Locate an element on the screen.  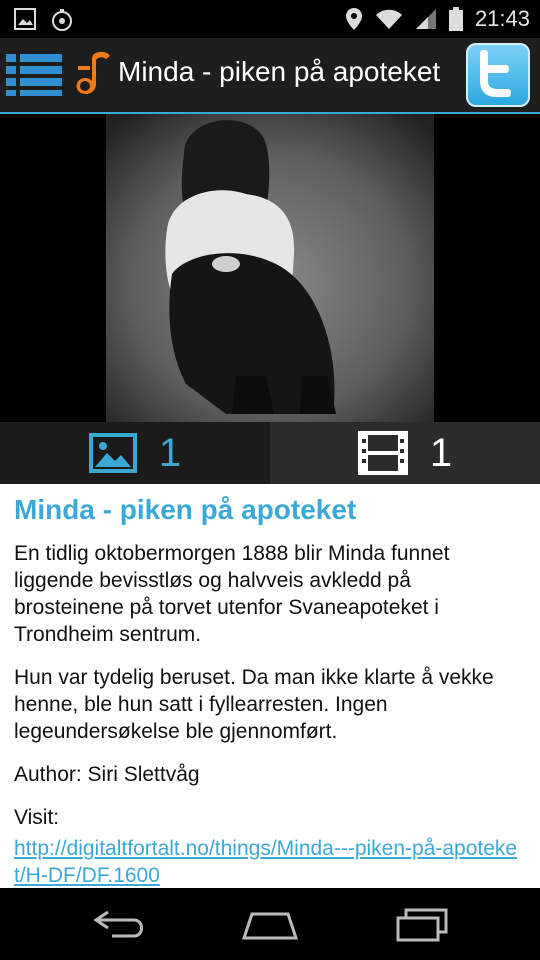
twitter-bird-icon is located at coordinates (495, 73).